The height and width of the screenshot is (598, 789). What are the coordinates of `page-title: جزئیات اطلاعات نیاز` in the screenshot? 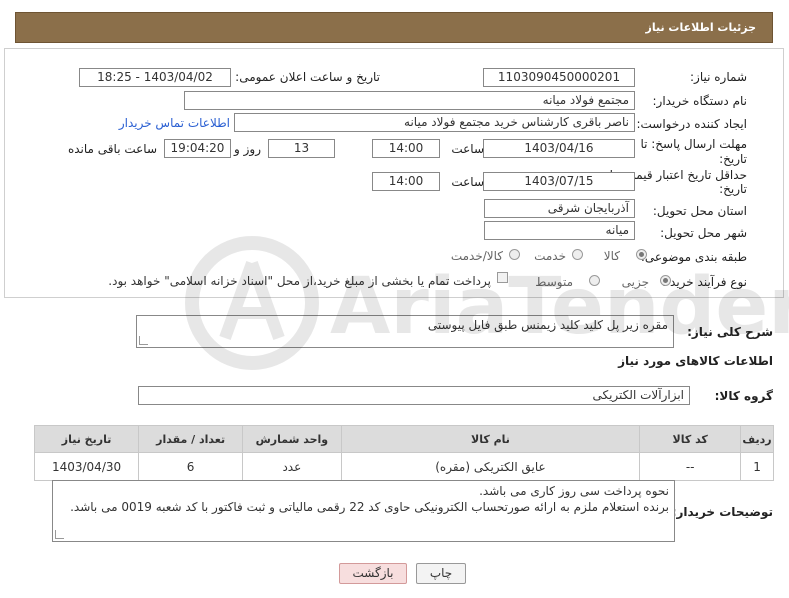 It's located at (701, 27).